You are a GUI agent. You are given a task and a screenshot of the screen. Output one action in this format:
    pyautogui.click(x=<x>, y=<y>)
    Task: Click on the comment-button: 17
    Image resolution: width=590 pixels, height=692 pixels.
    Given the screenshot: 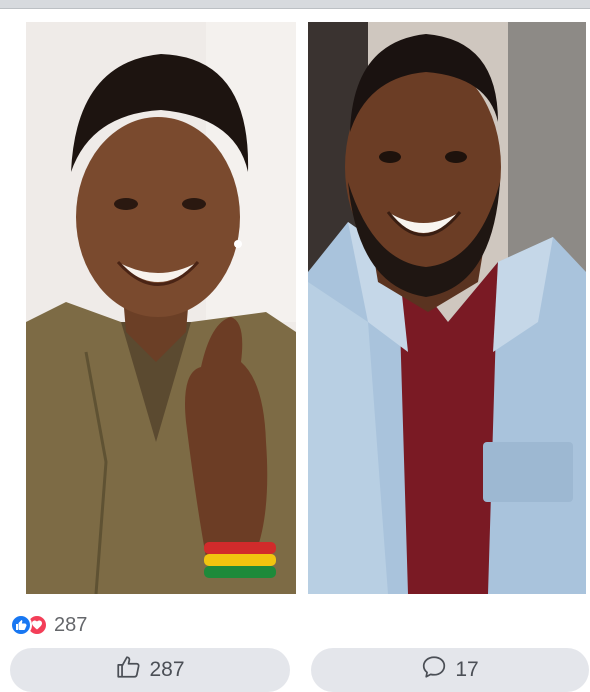 What is the action you would take?
    pyautogui.click(x=450, y=670)
    